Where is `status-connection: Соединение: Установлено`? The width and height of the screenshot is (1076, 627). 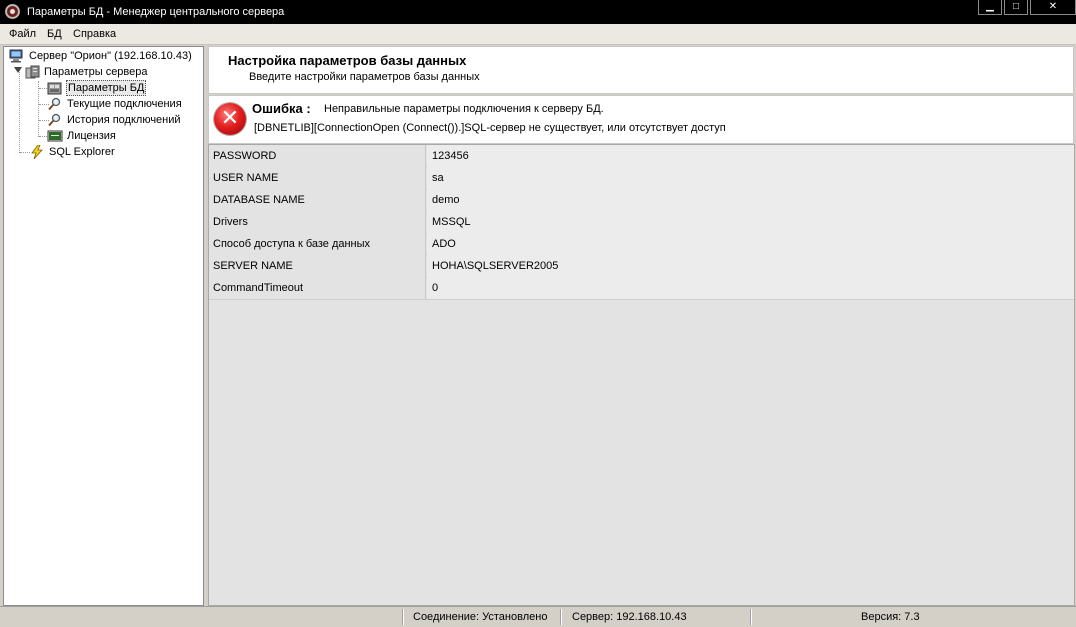
status-connection: Соединение: Установлено is located at coordinates (480, 617).